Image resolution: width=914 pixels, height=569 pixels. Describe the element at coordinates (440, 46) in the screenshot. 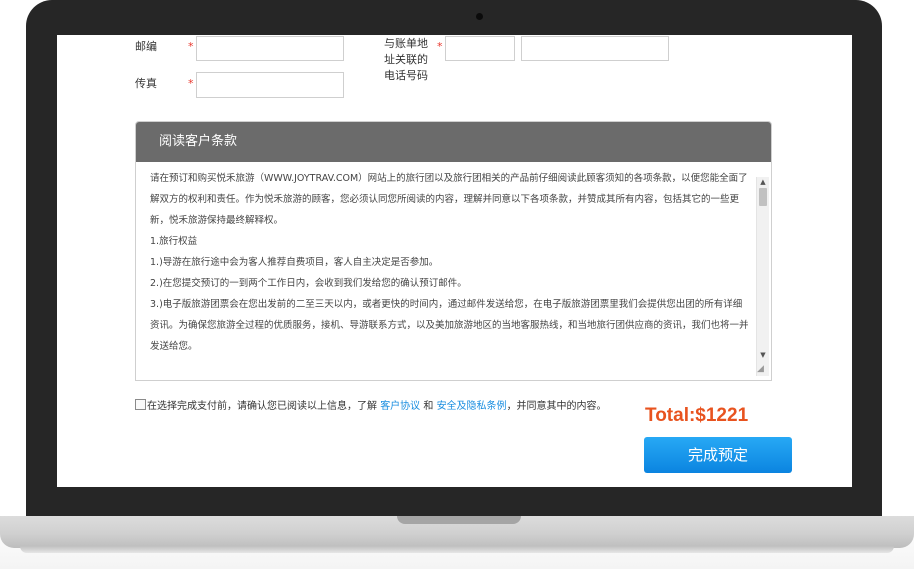

I see `billing-phone-required-mark: *` at that location.